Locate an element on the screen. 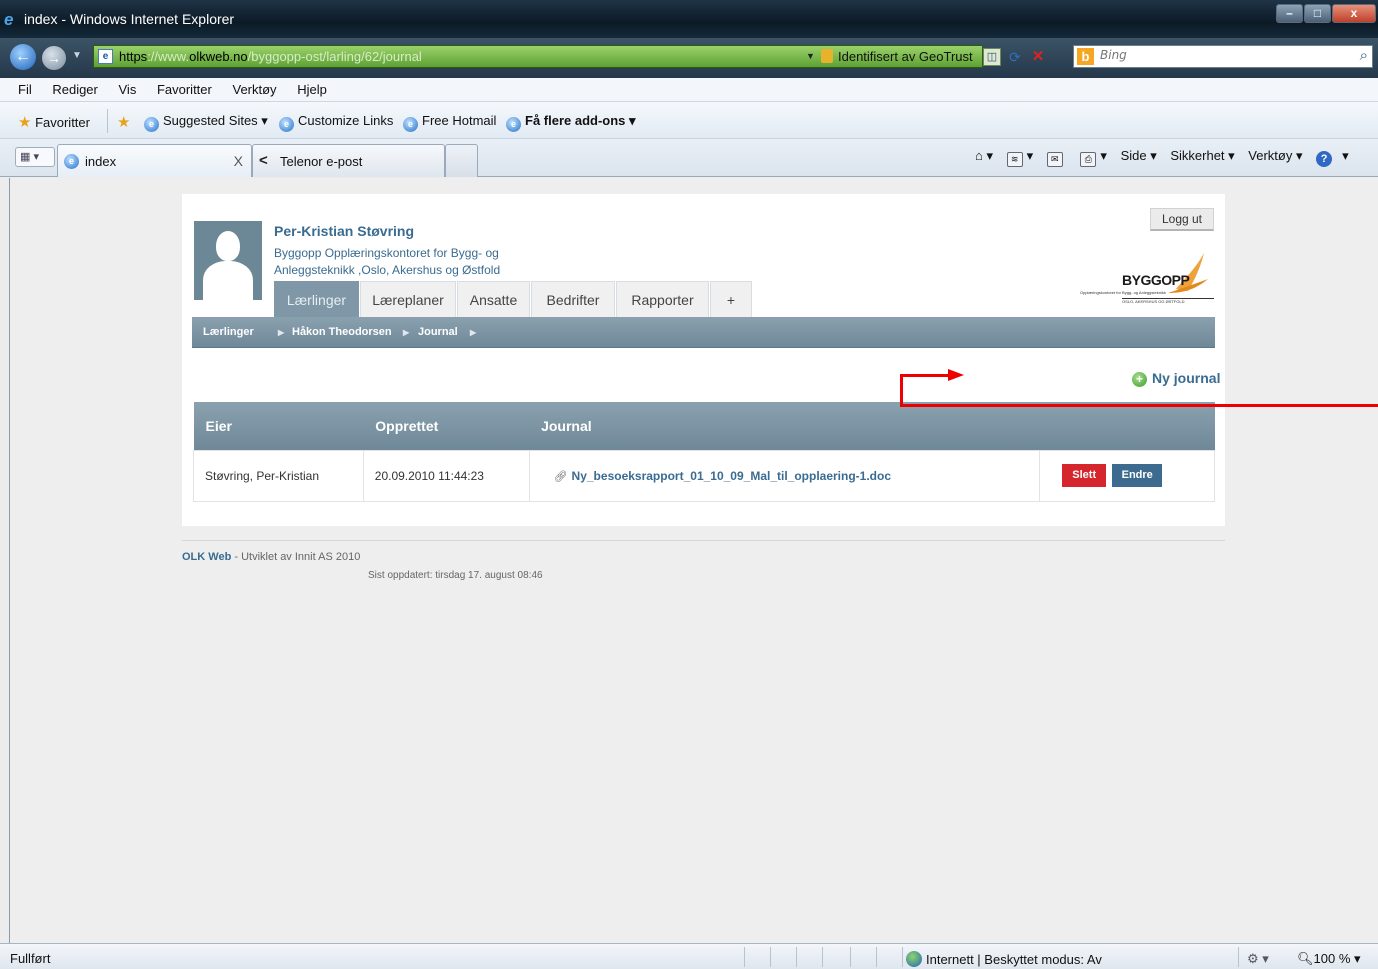 This screenshot has width=1378, height=969. suggested-sites-link: e Suggested Sites ▾ is located at coordinates (206, 122).